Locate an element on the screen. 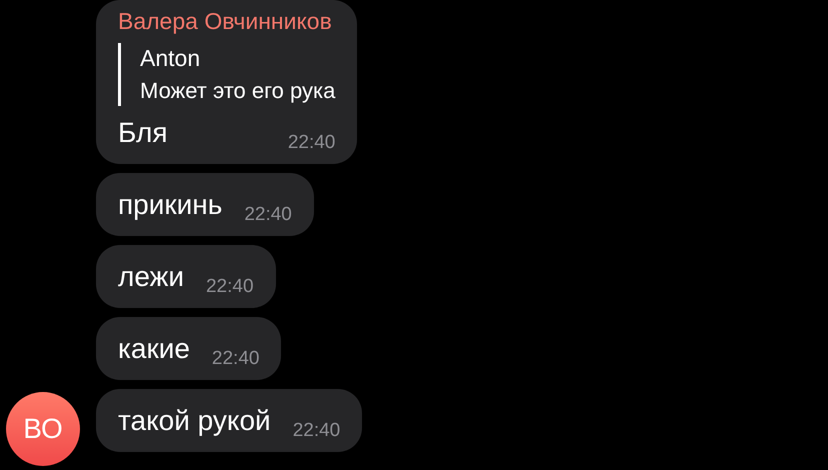 The height and width of the screenshot is (470, 828). message-text: какие is located at coordinates (154, 349).